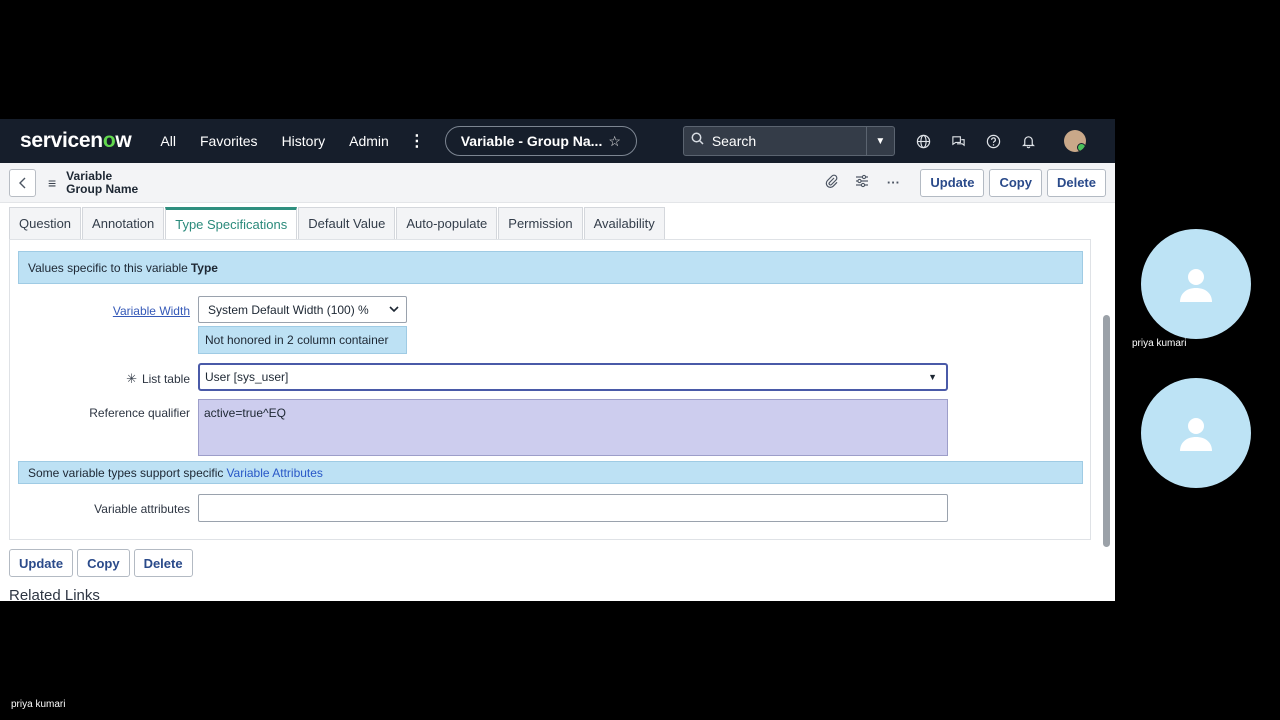 This screenshot has height=720, width=1280. I want to click on bottom-update-button: Update, so click(41, 563).